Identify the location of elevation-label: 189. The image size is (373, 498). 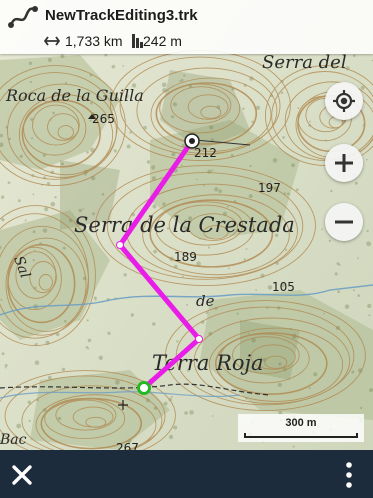
(185, 257).